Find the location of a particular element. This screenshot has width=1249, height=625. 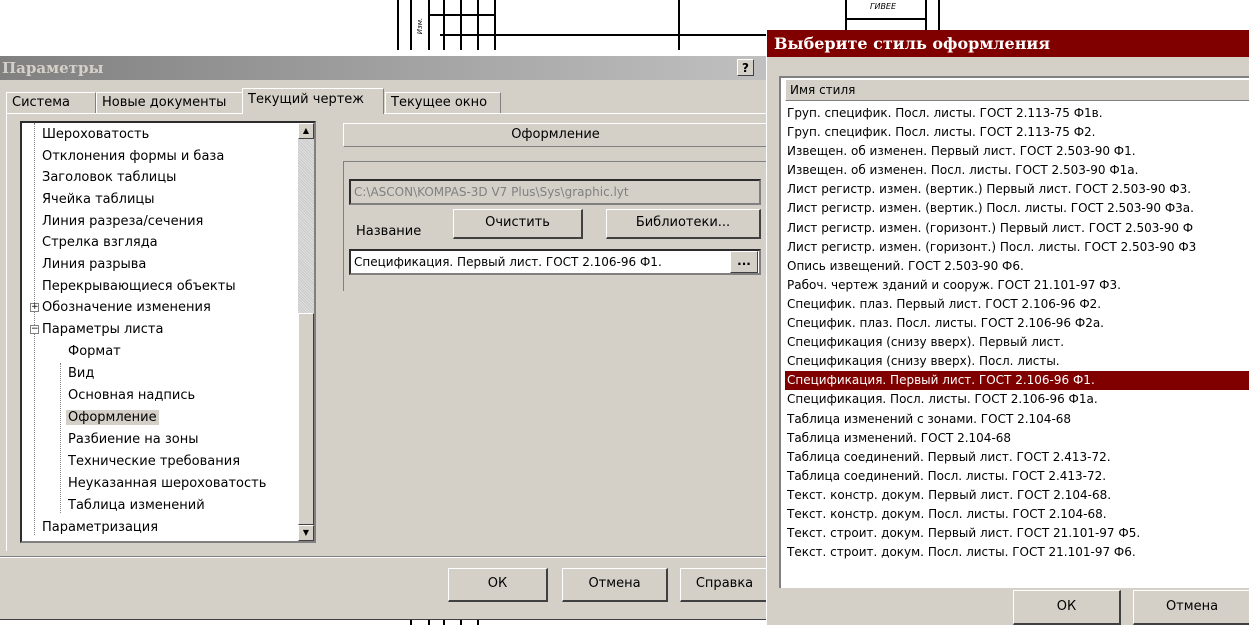

style-chooser-title-bar: Выберите стиль оформления is located at coordinates (1008, 43).